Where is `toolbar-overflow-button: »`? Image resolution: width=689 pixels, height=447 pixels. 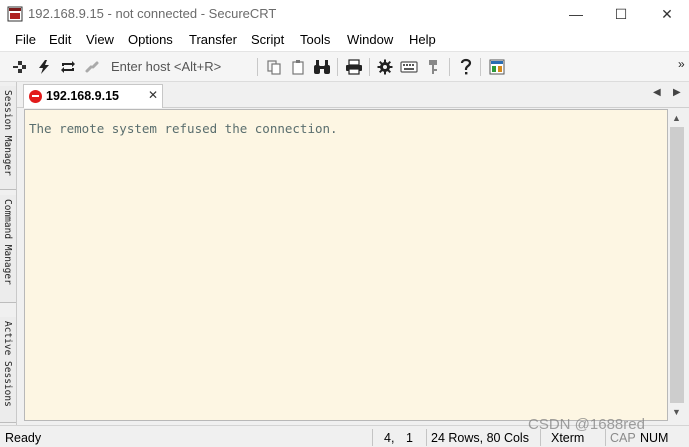 toolbar-overflow-button: » is located at coordinates (681, 64).